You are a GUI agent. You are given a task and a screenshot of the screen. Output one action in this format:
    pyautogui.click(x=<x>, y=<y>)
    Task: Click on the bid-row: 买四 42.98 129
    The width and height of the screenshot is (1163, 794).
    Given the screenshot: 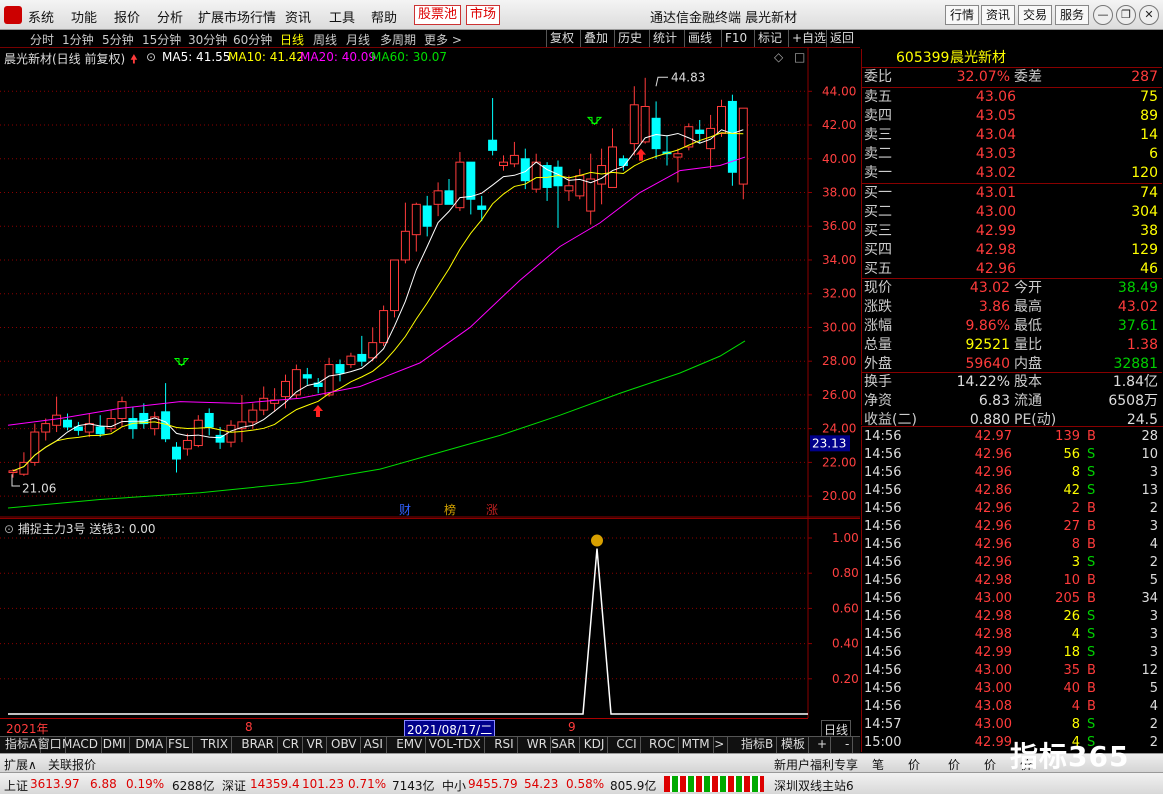 What is the action you would take?
    pyautogui.click(x=1012, y=250)
    